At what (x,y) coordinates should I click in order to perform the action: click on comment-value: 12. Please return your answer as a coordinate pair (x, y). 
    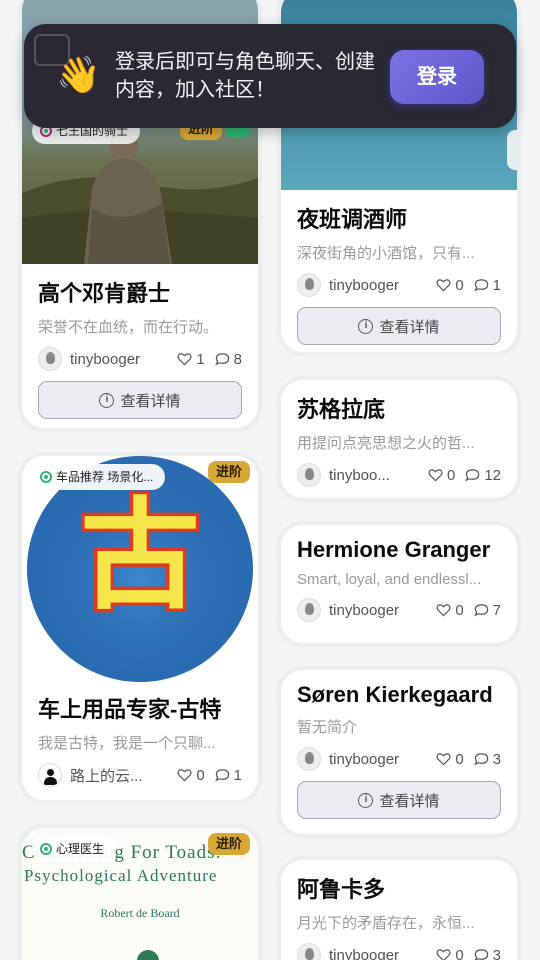
    Looking at the image, I should click on (492, 475).